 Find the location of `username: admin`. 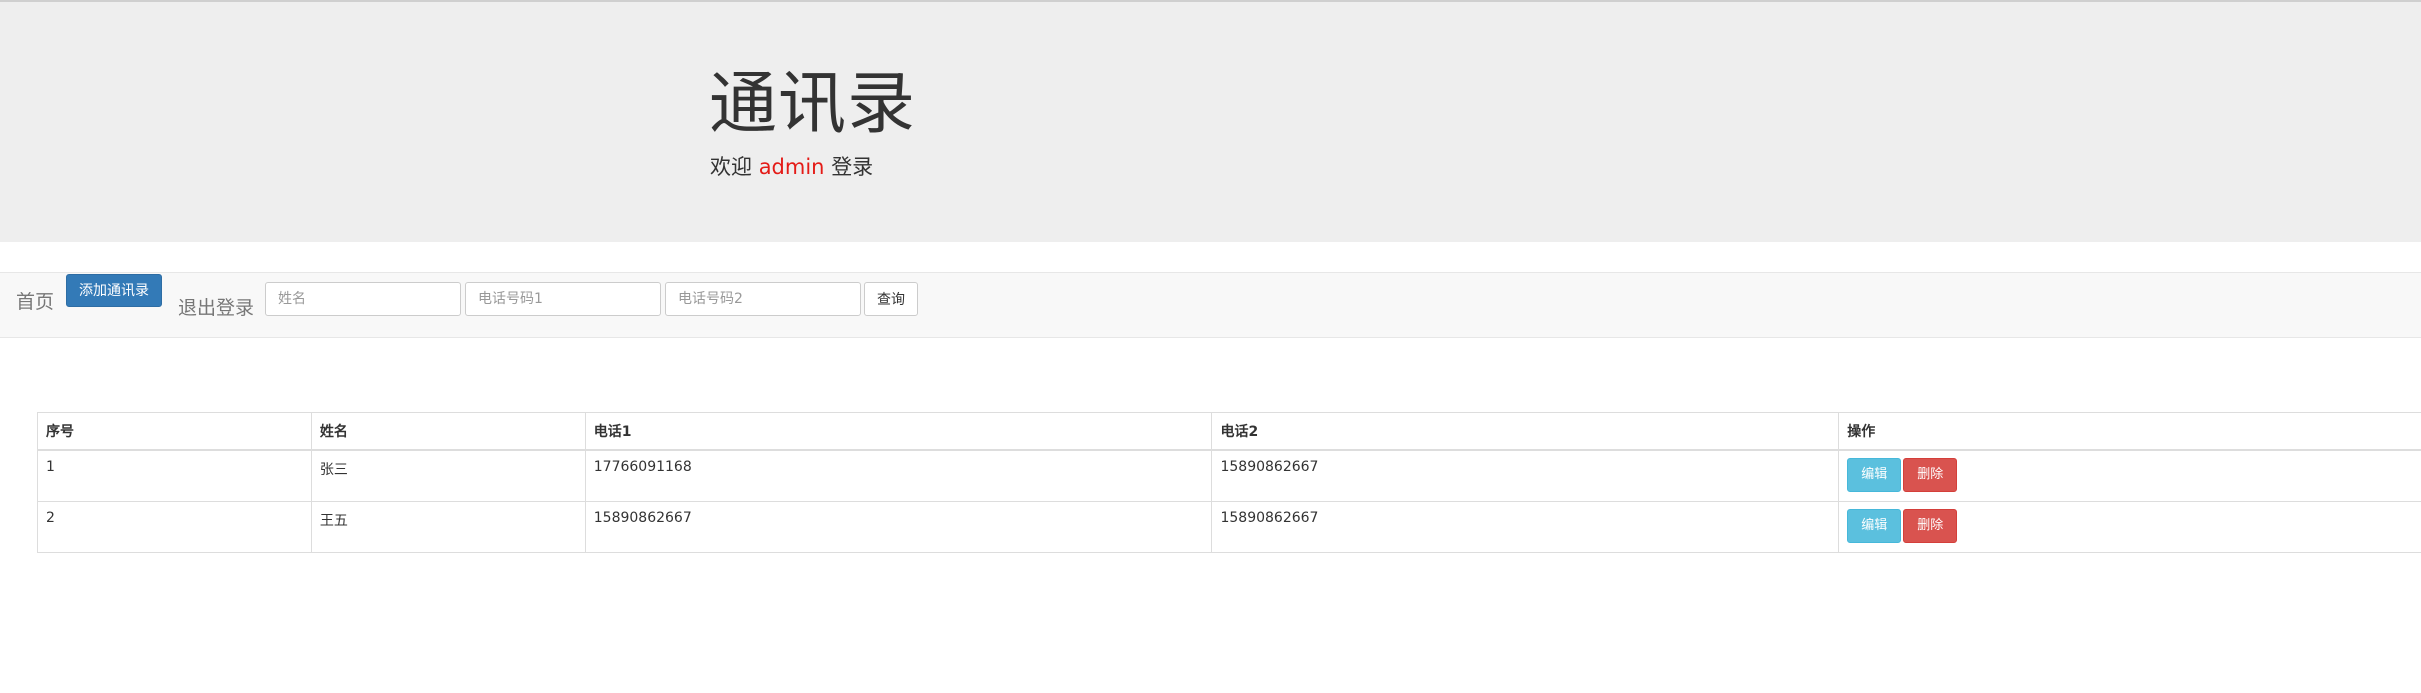

username: admin is located at coordinates (791, 167).